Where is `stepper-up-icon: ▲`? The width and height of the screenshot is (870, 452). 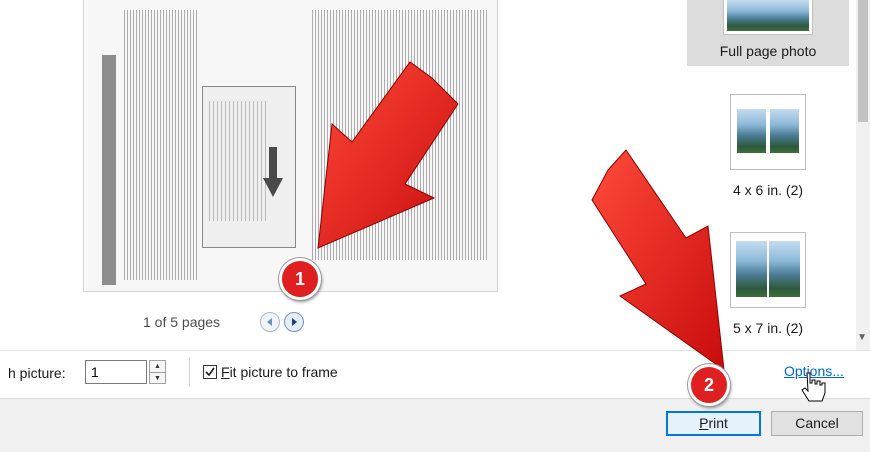
stepper-up-icon: ▲ is located at coordinates (157, 366).